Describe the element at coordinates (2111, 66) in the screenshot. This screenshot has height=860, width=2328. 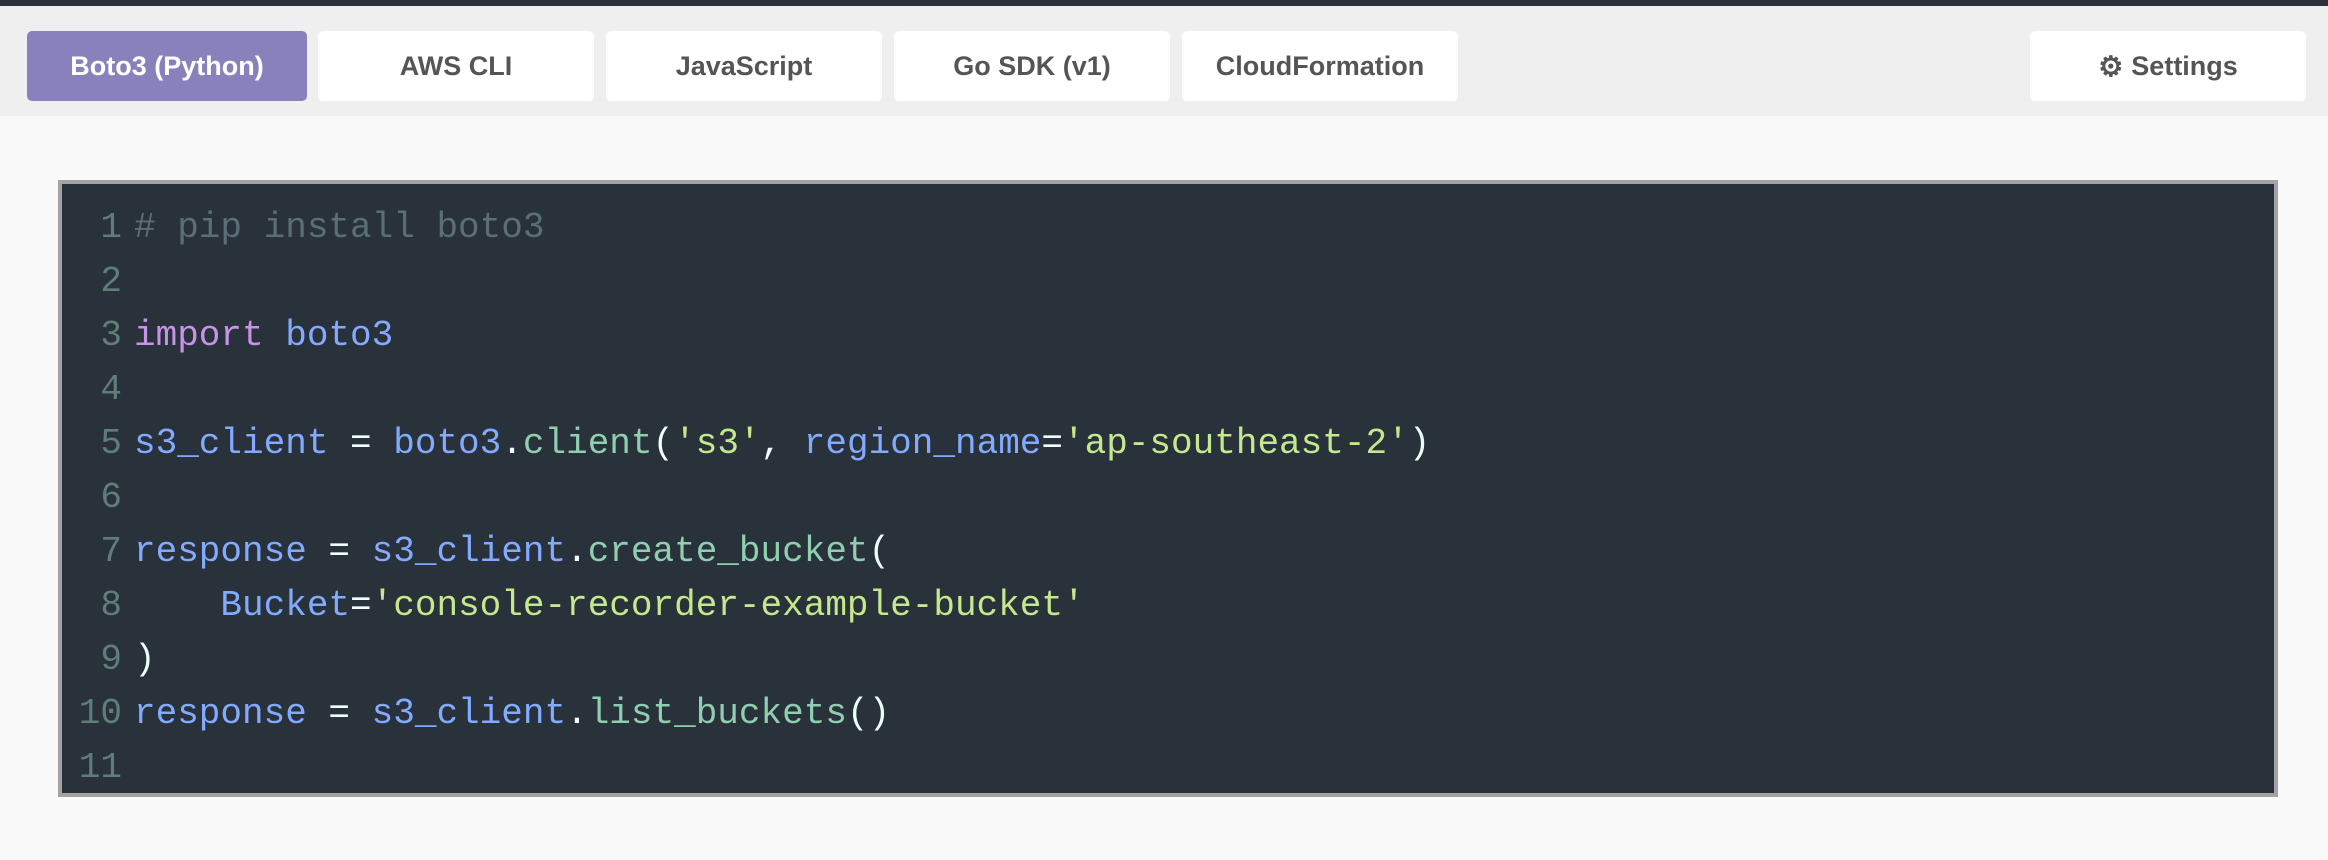
I see `gears-icon: ⚙` at that location.